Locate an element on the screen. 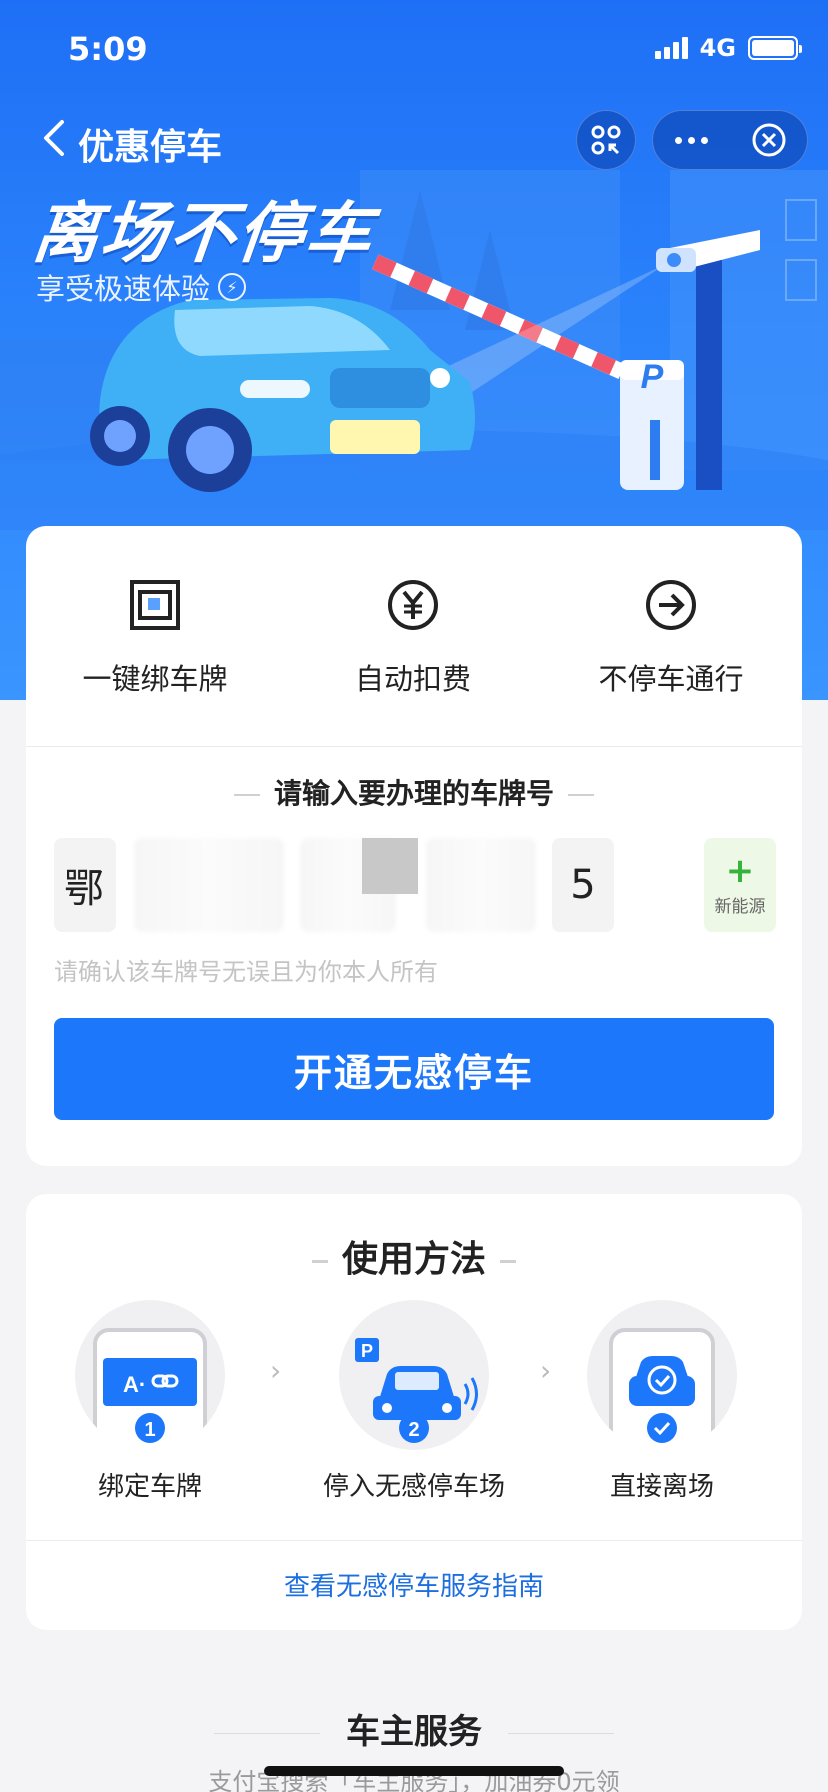 The width and height of the screenshot is (828, 1792). plate-mask is located at coordinates (390, 866).